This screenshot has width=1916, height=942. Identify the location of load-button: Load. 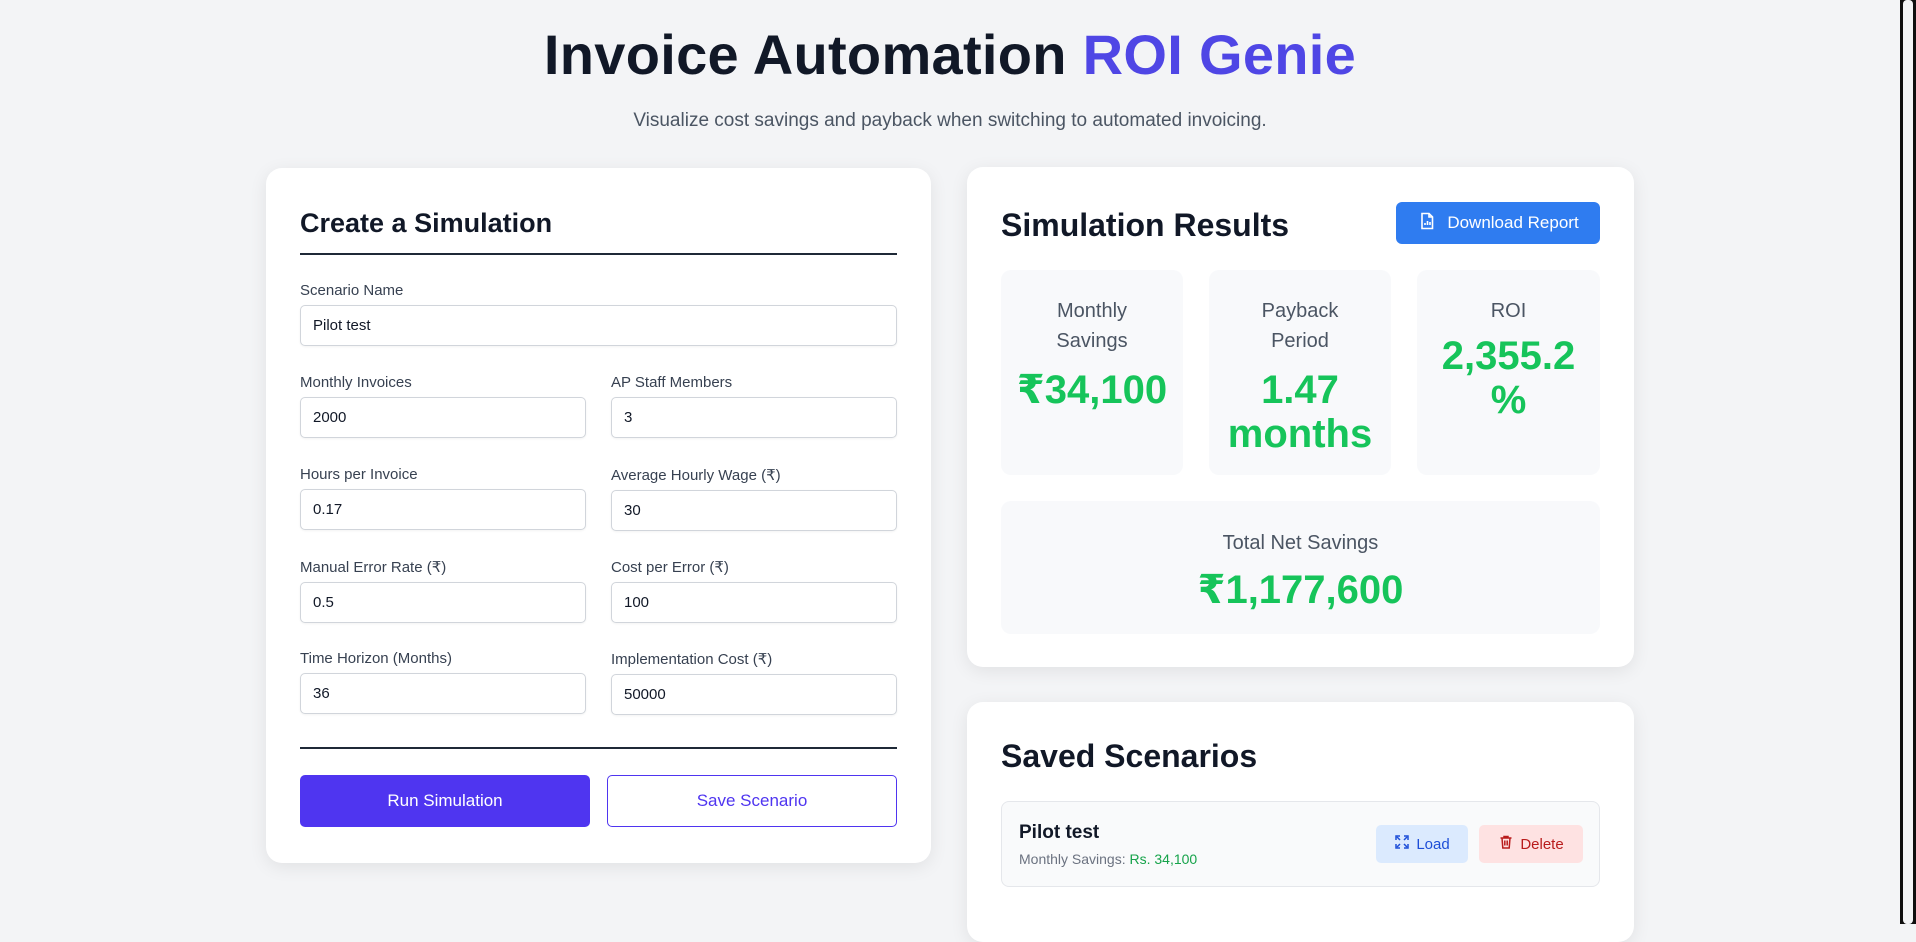
(1422, 844).